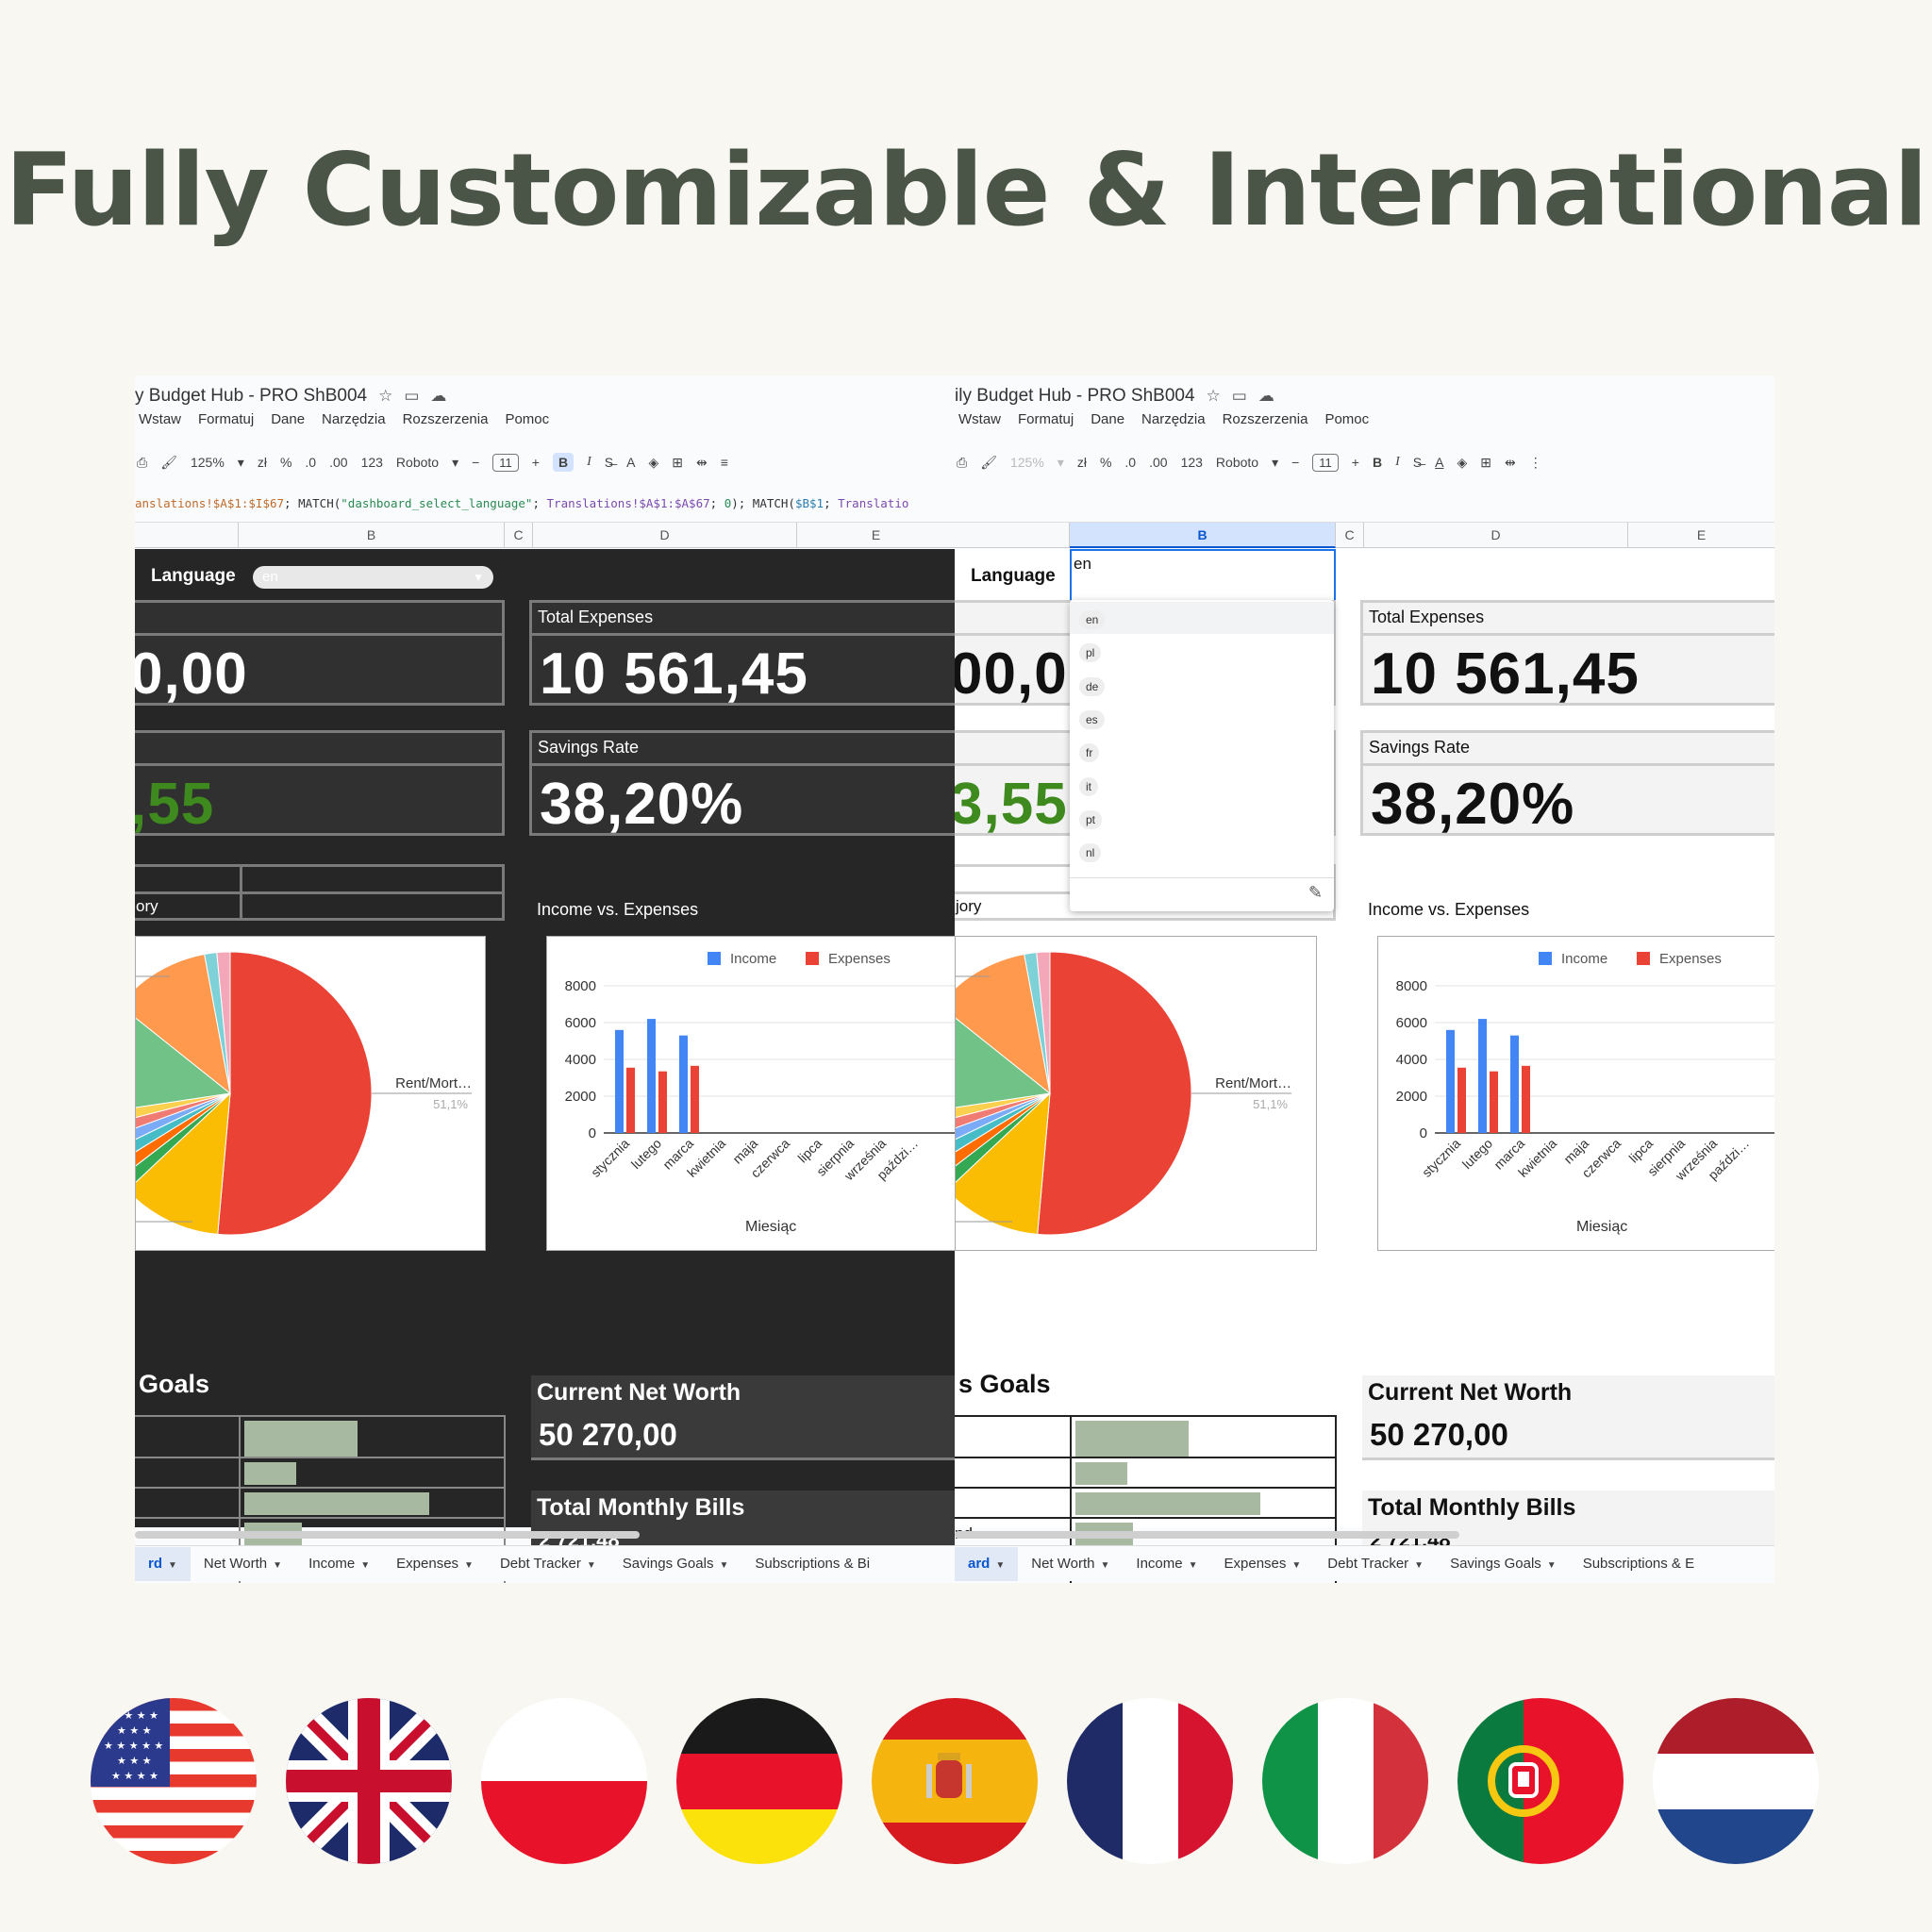 This screenshot has width=1932, height=1932. I want to click on dropdown-option-en: en, so click(1092, 621).